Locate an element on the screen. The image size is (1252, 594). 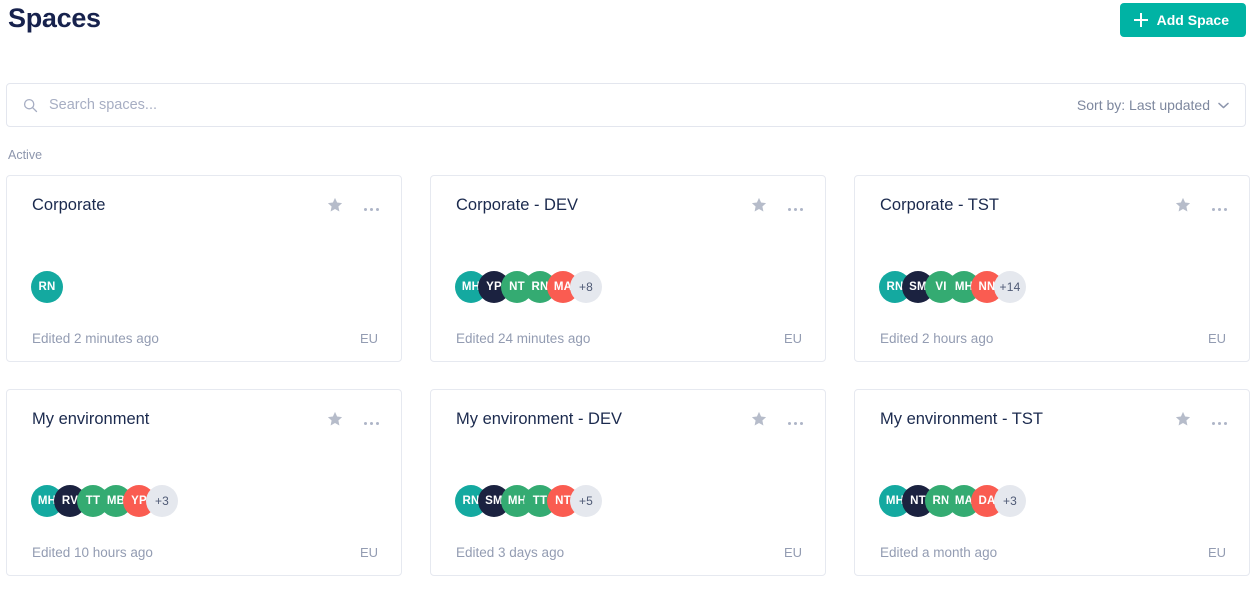
search-left-group is located at coordinates (550, 105).